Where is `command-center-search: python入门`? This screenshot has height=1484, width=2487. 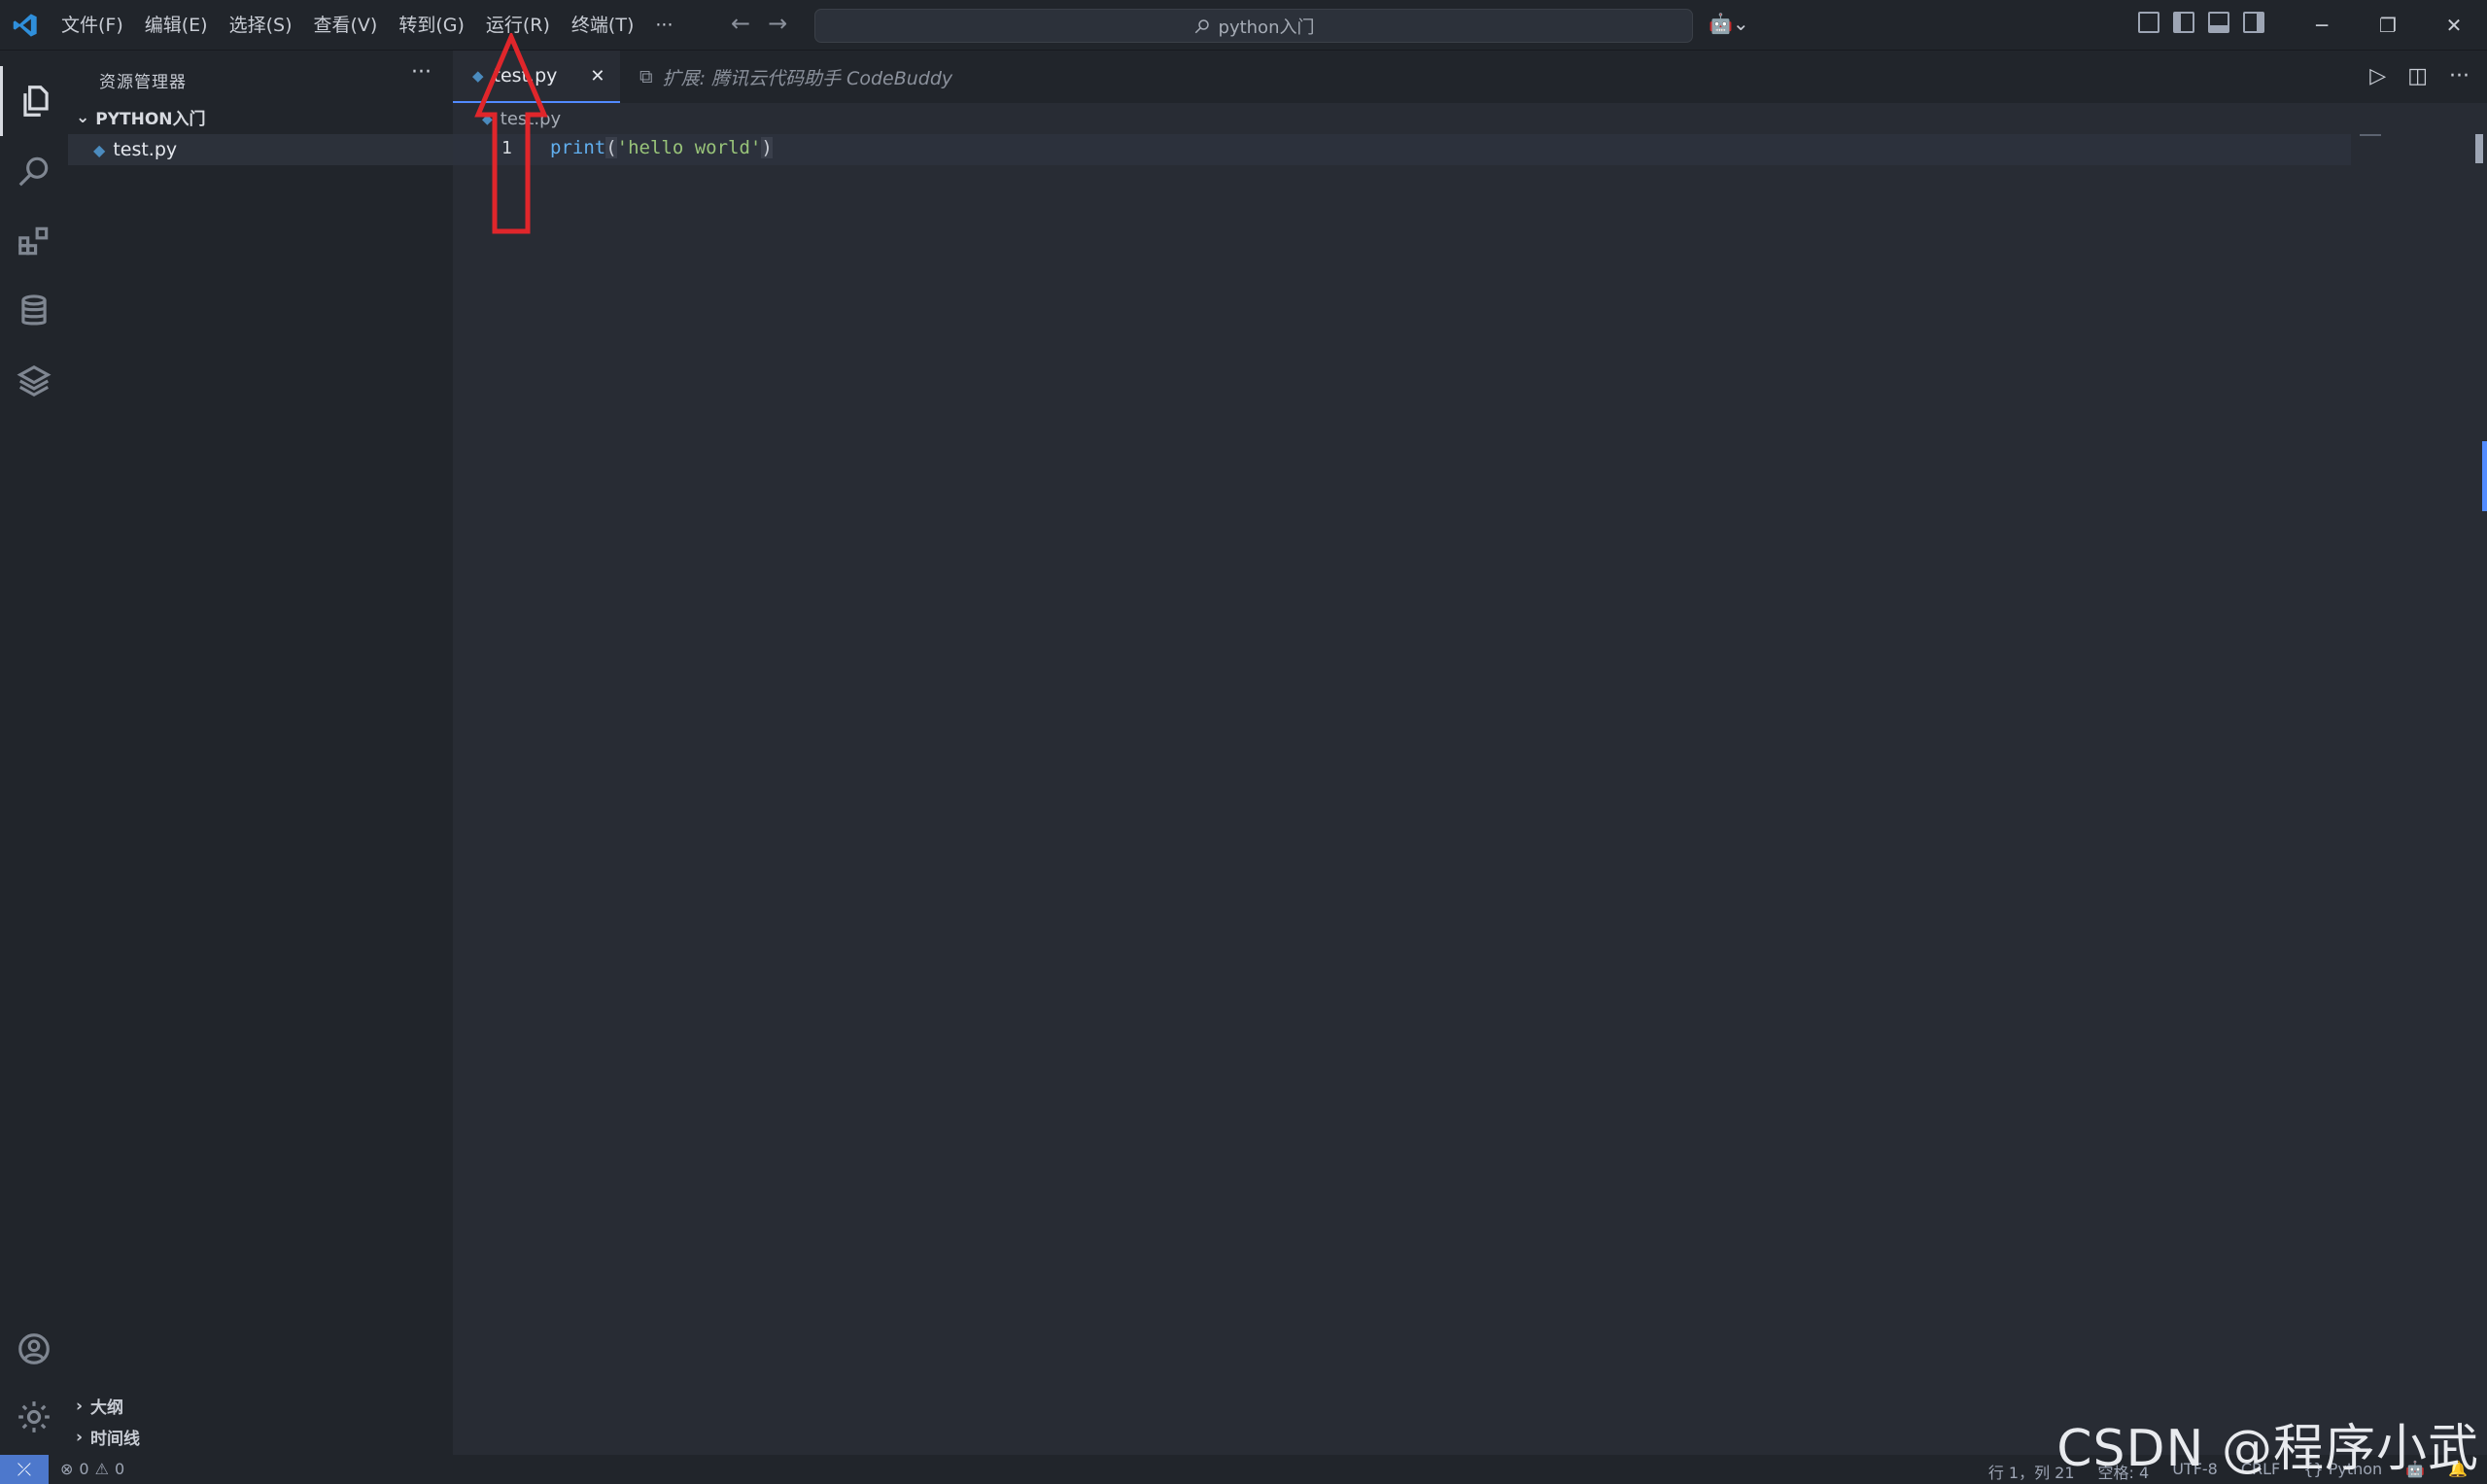
command-center-search: python入门 is located at coordinates (1254, 26).